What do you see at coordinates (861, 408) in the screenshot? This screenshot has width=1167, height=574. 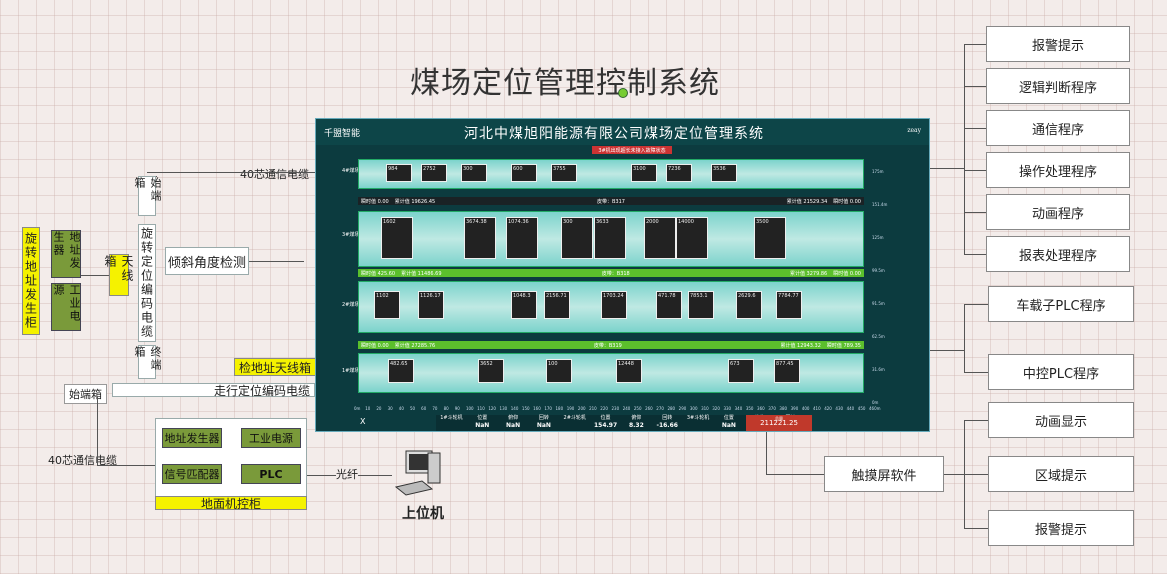 I see `x-tick-label: 450` at bounding box center [861, 408].